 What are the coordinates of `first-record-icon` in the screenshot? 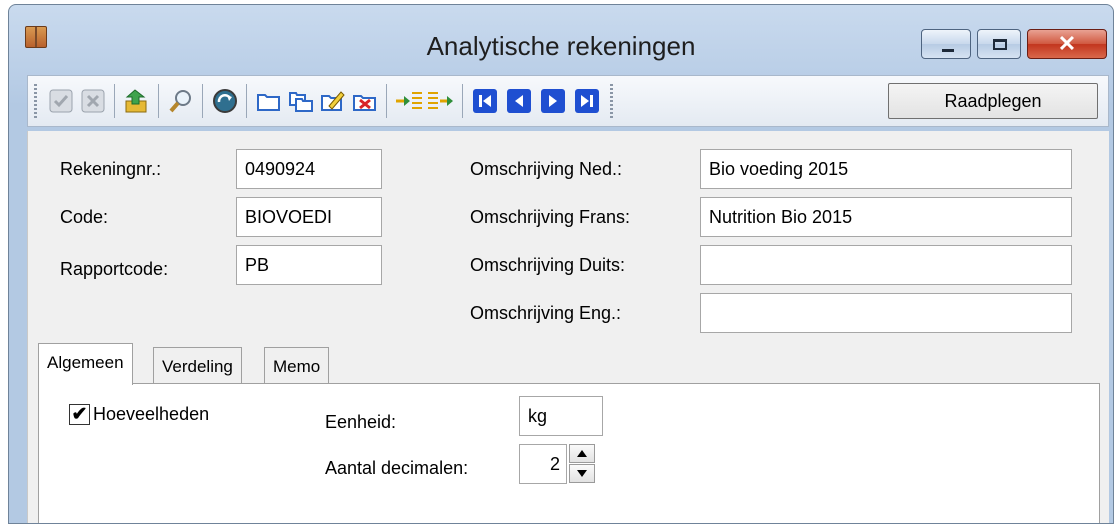 It's located at (485, 101).